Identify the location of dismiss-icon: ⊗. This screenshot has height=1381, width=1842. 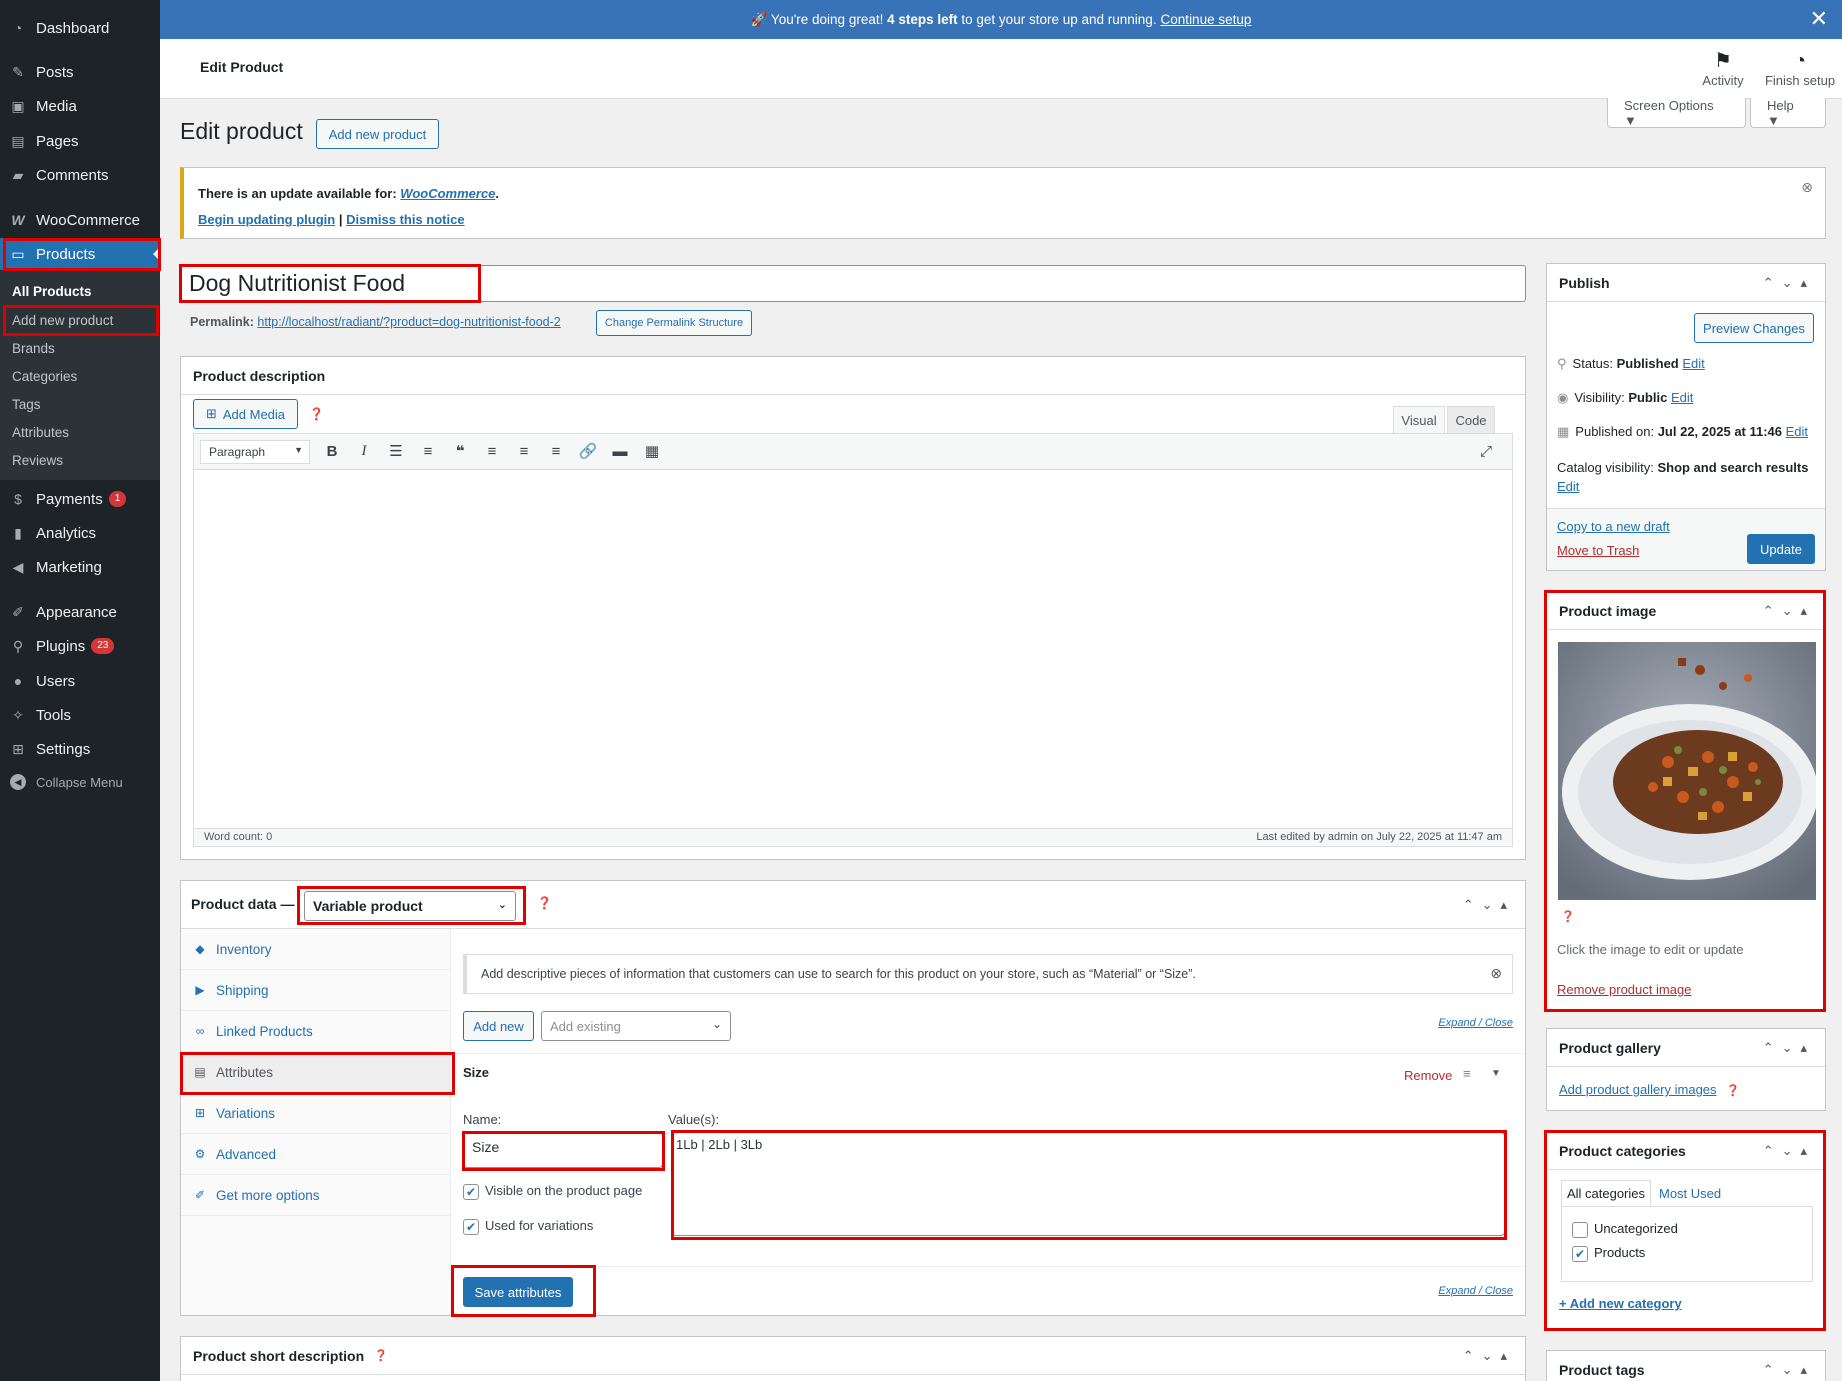
(1807, 187).